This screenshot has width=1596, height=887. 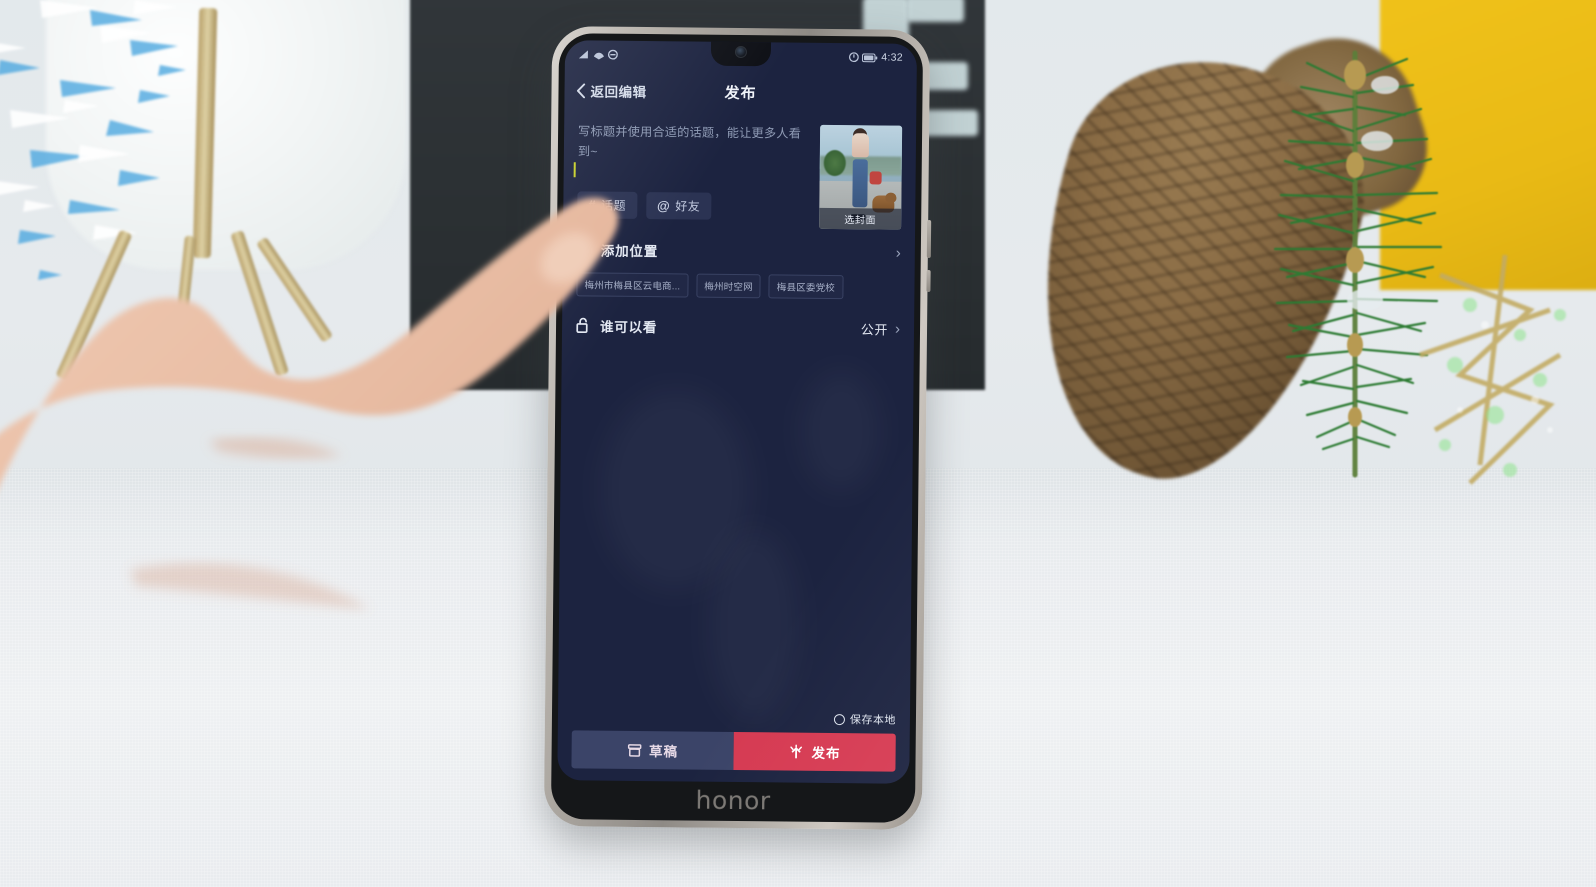 I want to click on at-icon: @, so click(x=663, y=206).